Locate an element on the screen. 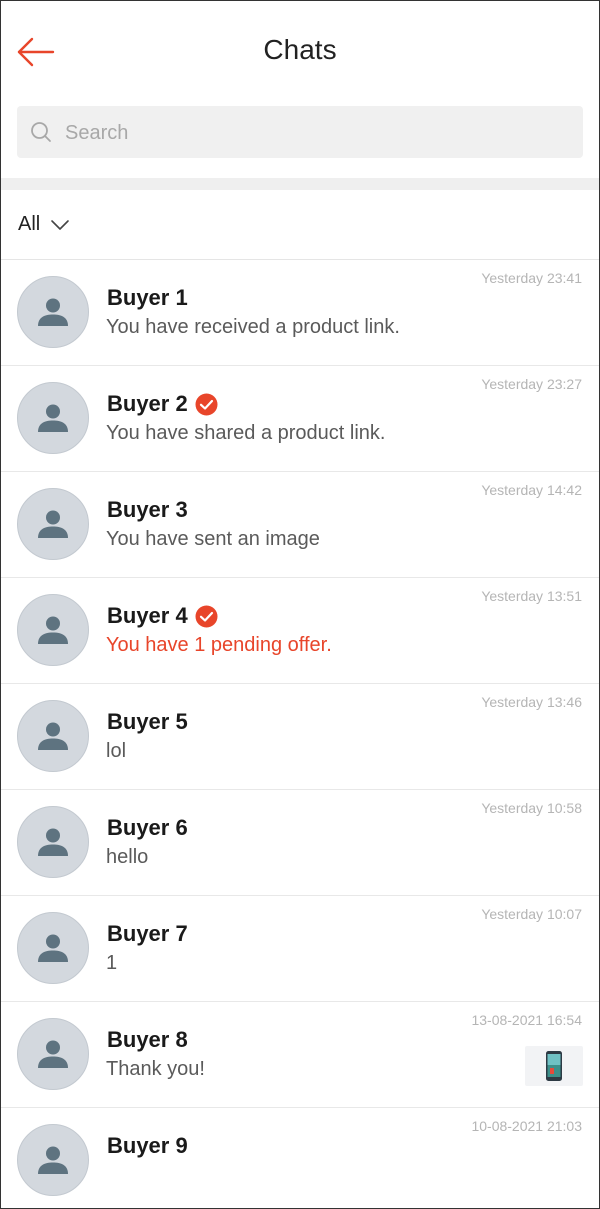 The width and height of the screenshot is (600, 1209). chat-name-line: Buyer 5 is located at coordinates (147, 722).